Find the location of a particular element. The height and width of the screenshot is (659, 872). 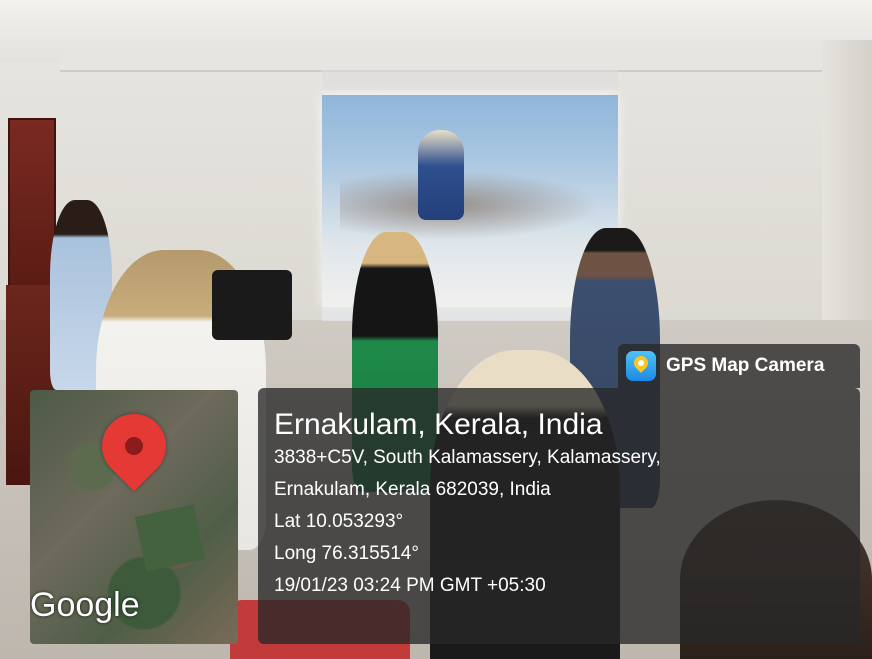

projector-toolbar is located at coordinates (470, 80).